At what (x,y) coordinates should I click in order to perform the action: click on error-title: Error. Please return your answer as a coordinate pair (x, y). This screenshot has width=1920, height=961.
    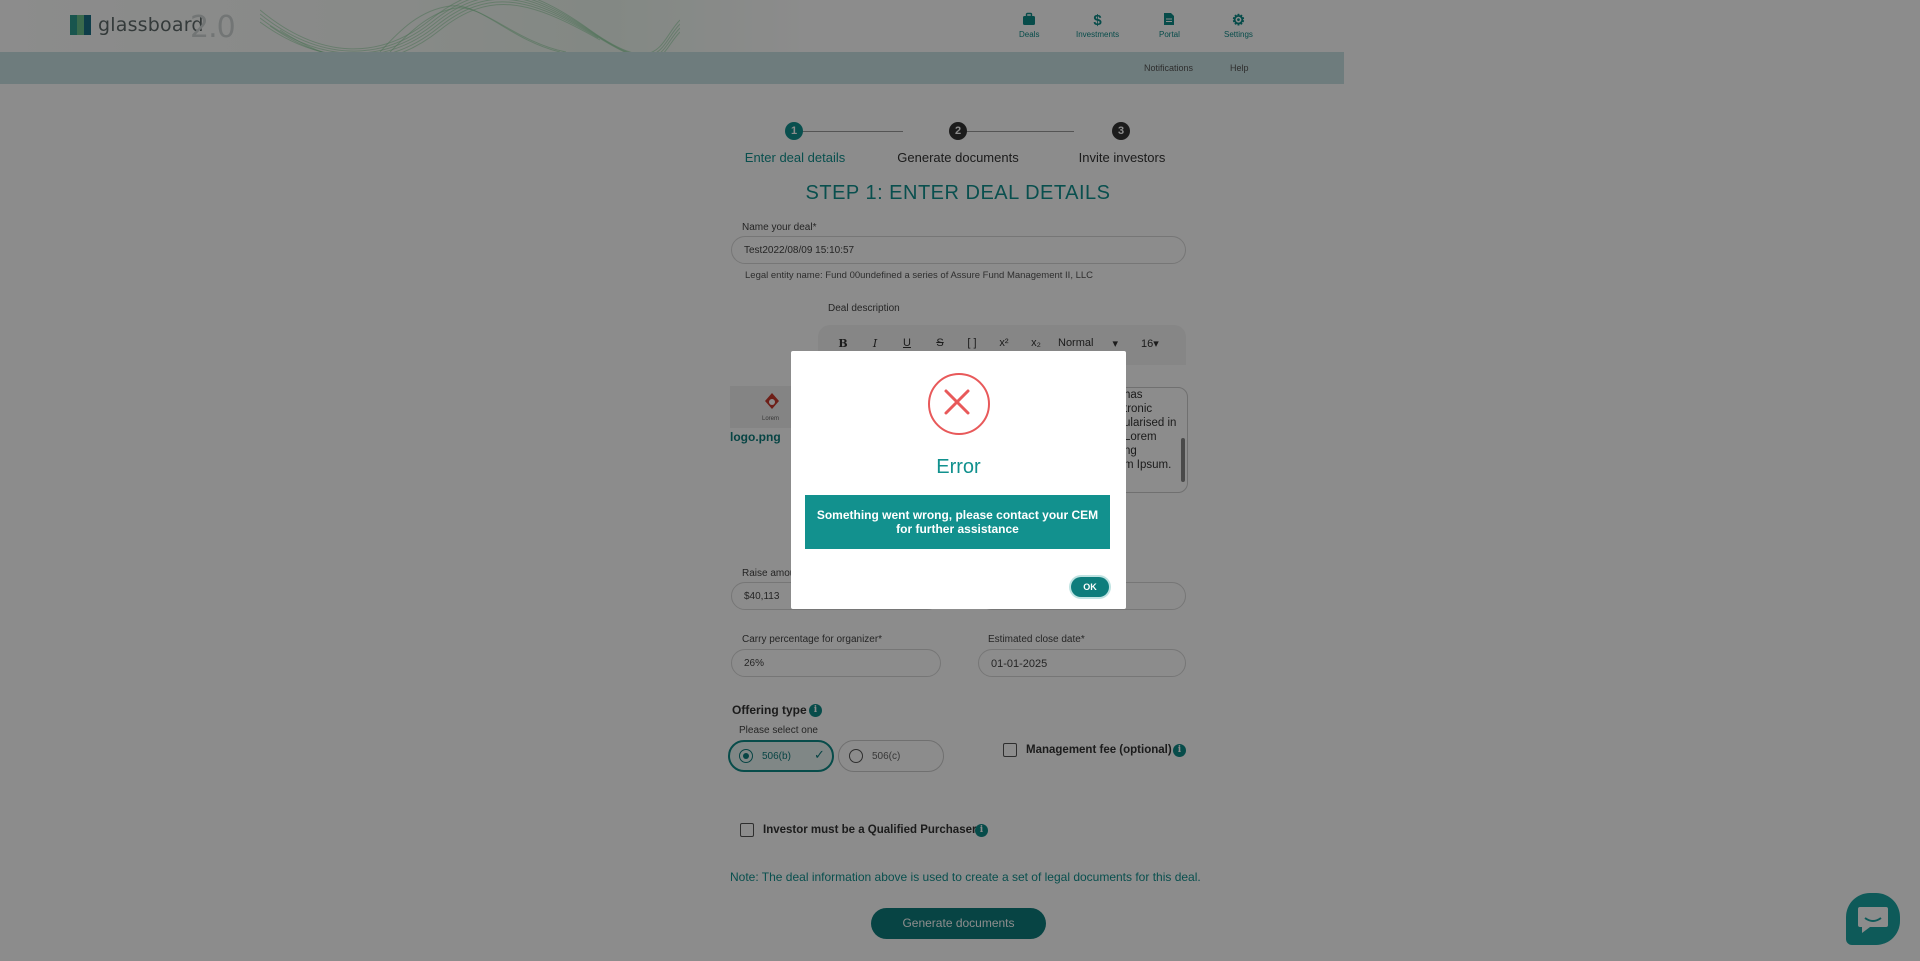
    Looking at the image, I should click on (958, 467).